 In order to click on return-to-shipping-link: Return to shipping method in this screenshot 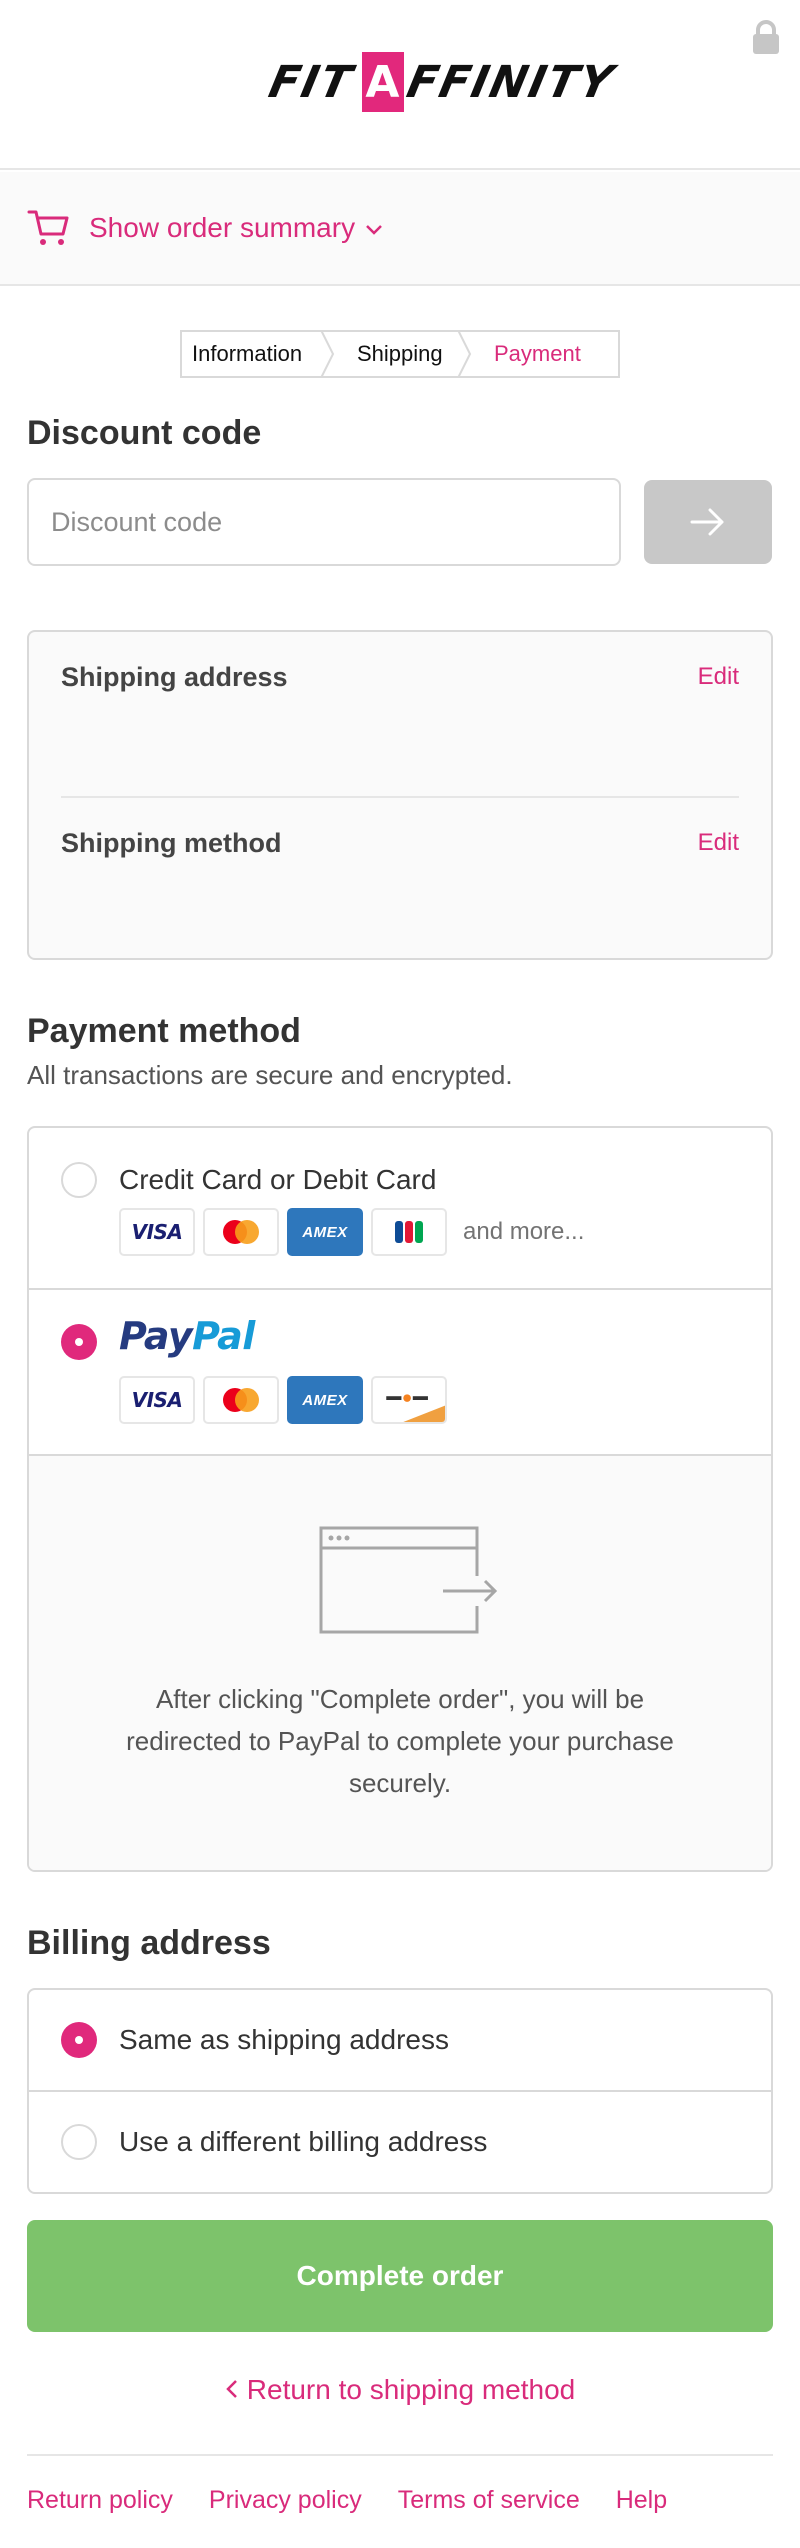, I will do `click(400, 2390)`.